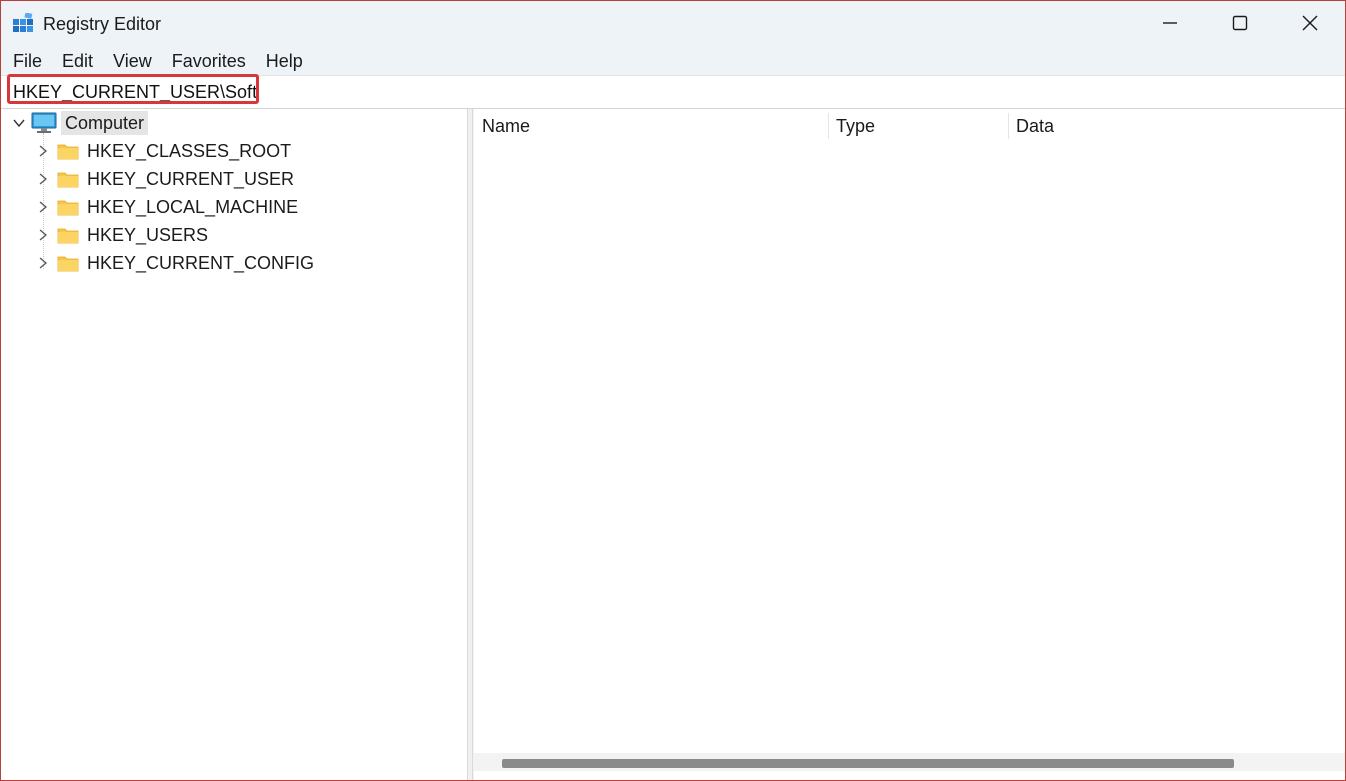 The height and width of the screenshot is (781, 1346). I want to click on tree-node-label: HKEY_CLASSES_ROOT, so click(189, 151).